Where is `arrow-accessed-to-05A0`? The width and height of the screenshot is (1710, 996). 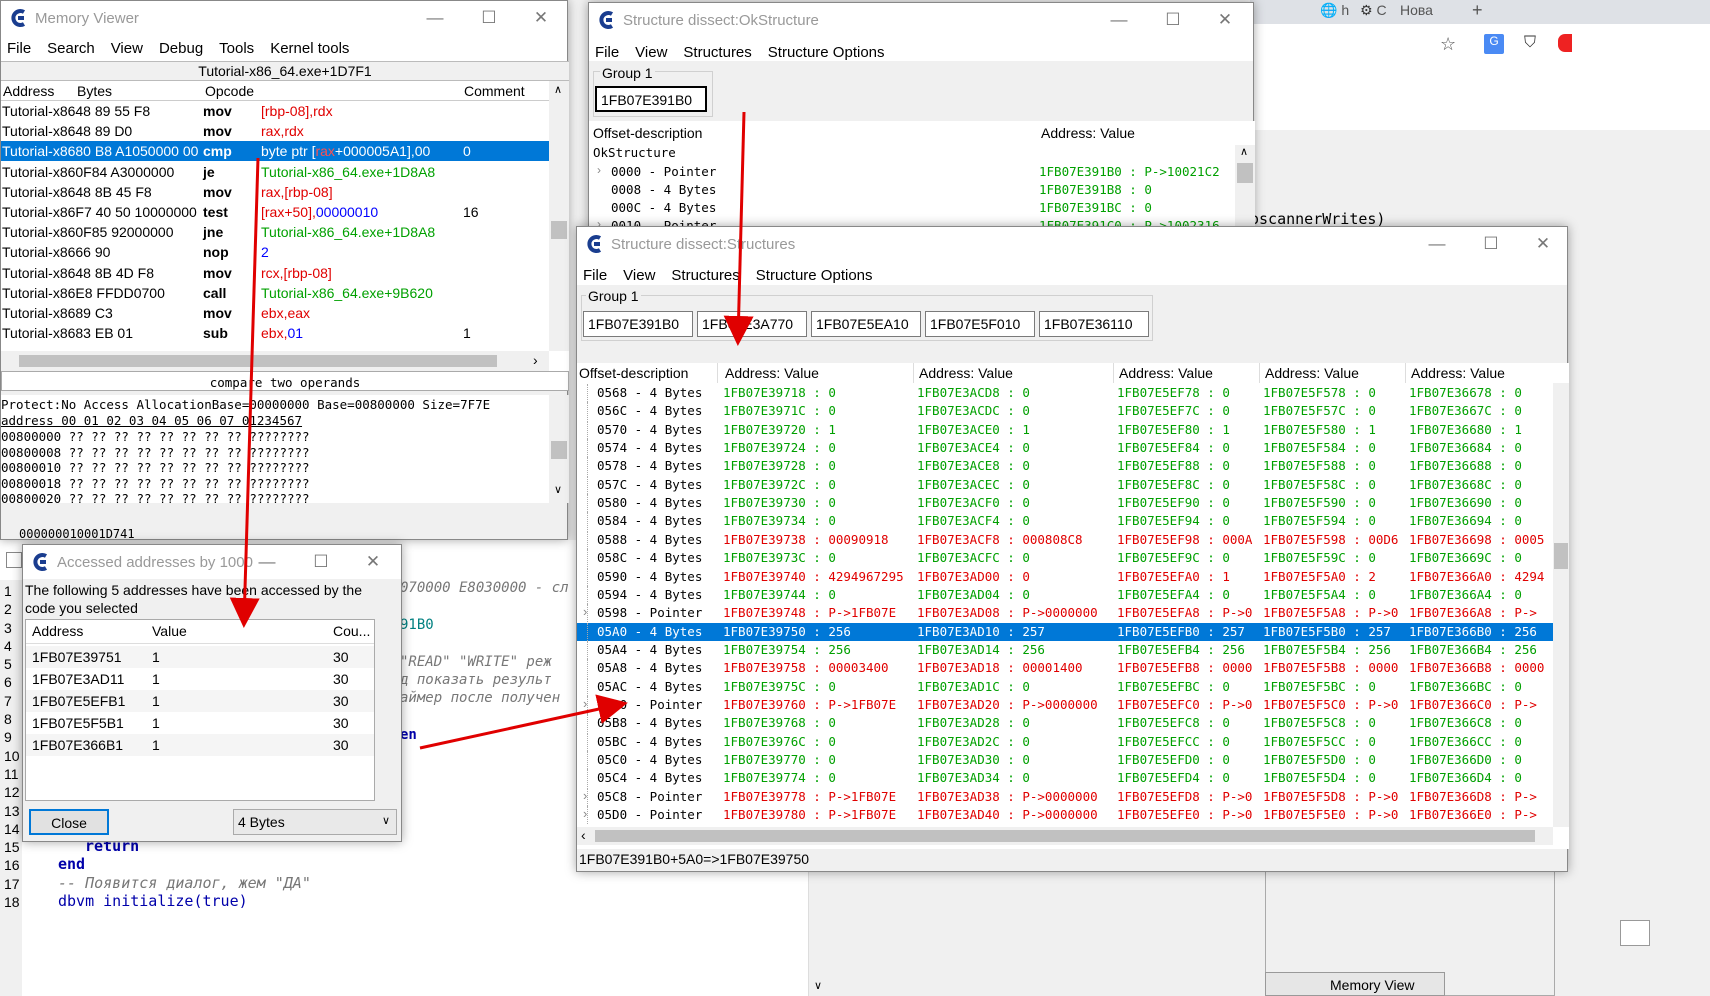 arrow-accessed-to-05A0 is located at coordinates (523, 722).